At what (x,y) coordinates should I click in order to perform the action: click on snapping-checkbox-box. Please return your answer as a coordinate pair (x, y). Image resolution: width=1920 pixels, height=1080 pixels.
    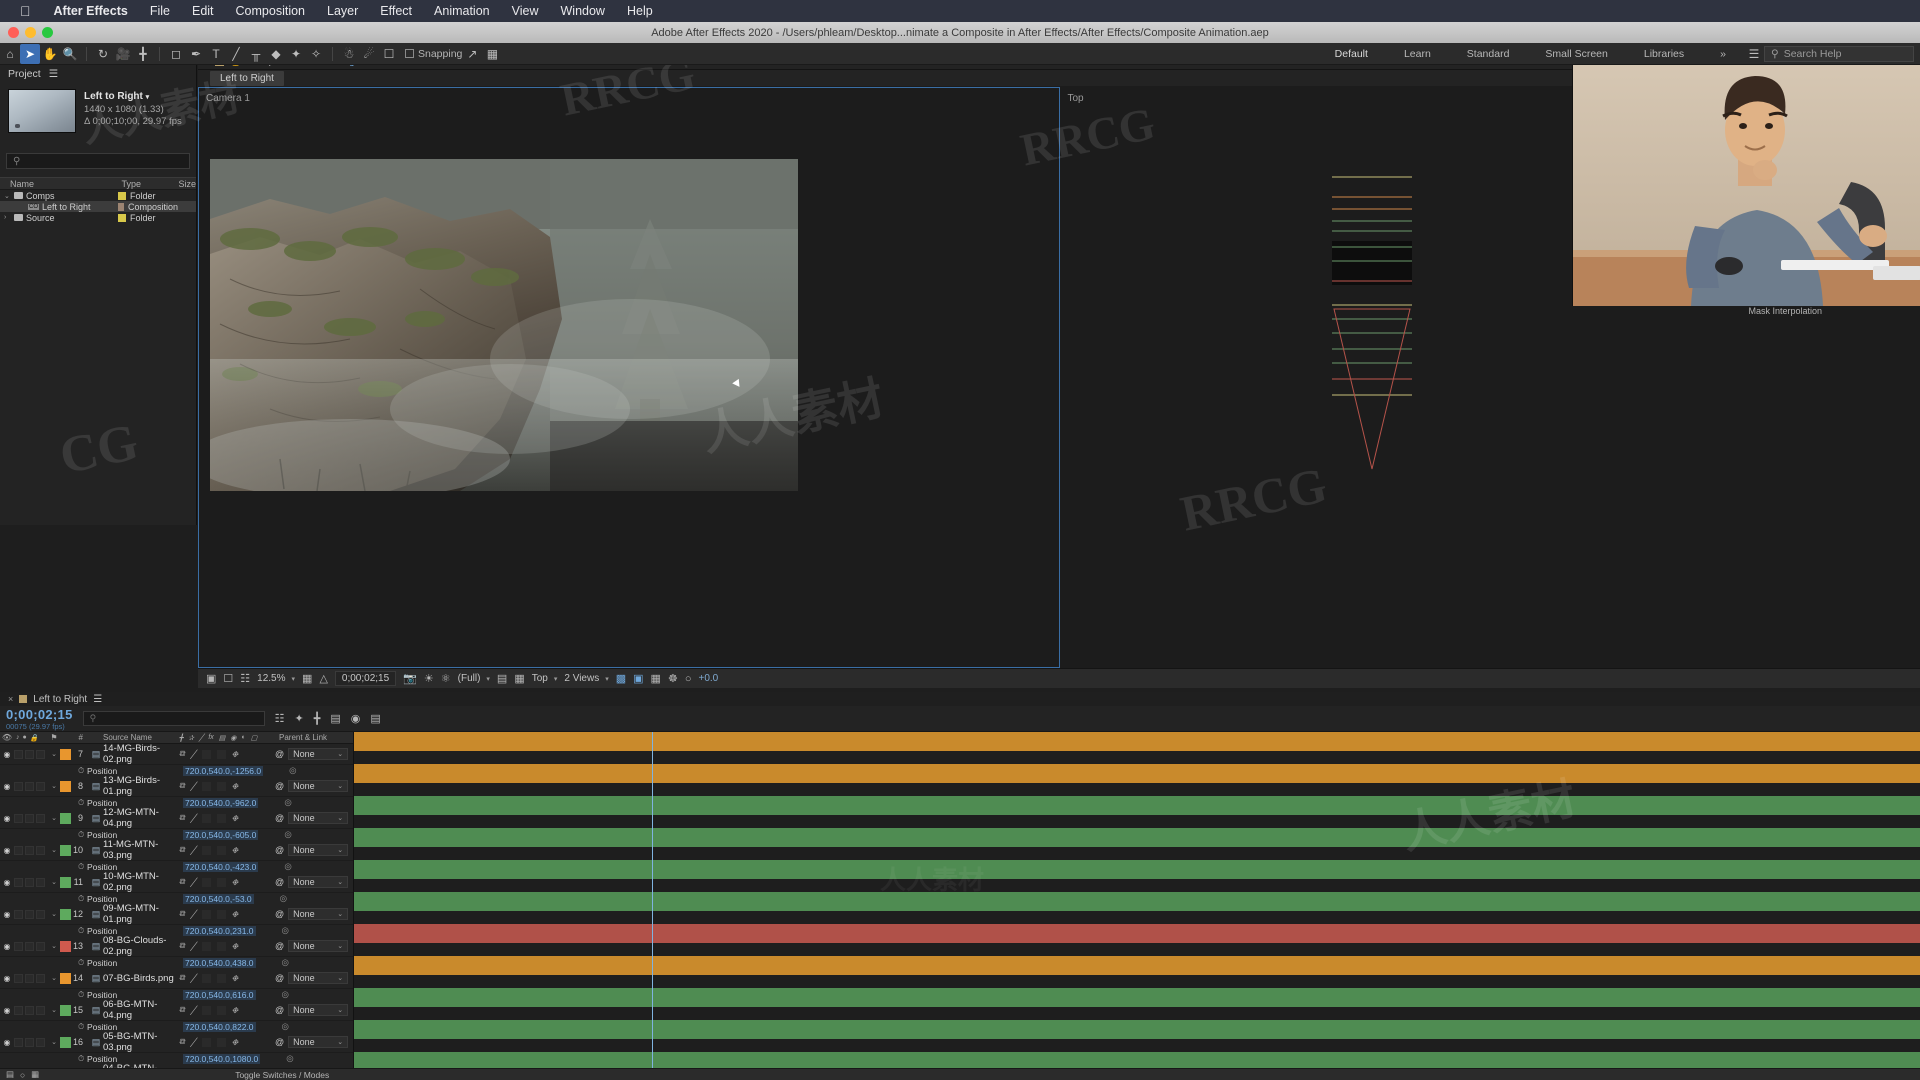
    Looking at the image, I should click on (409, 53).